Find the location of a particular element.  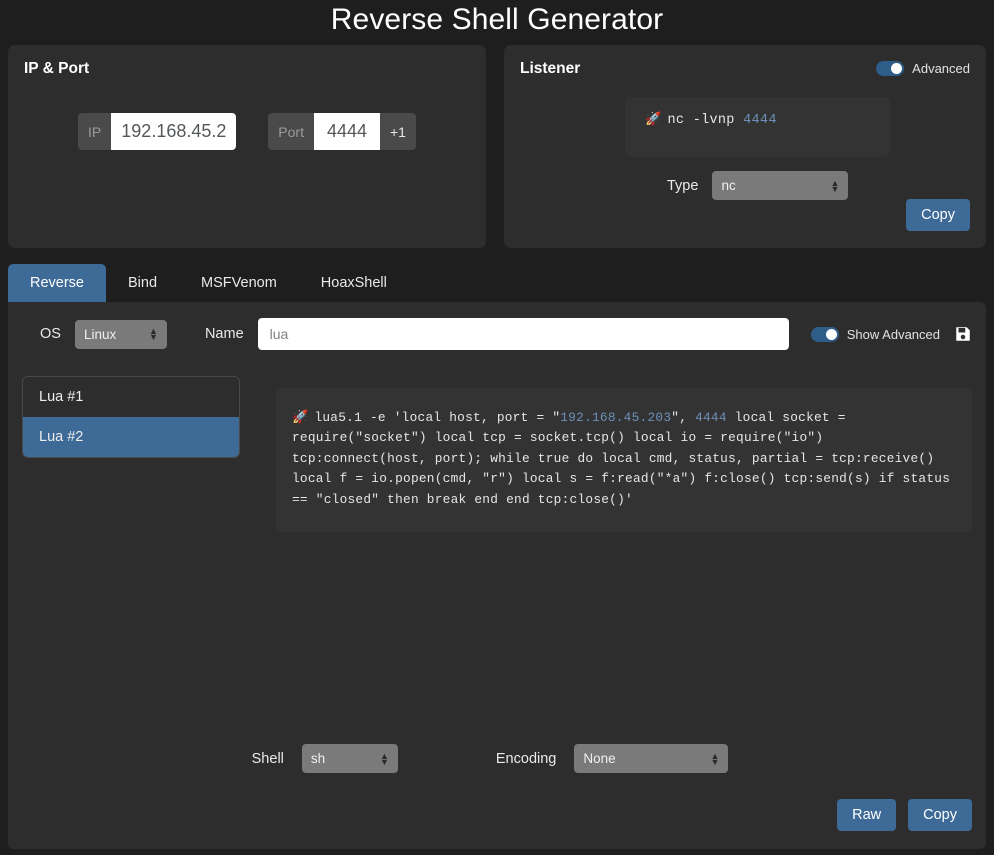

os-select: Linux is located at coordinates (120, 334).